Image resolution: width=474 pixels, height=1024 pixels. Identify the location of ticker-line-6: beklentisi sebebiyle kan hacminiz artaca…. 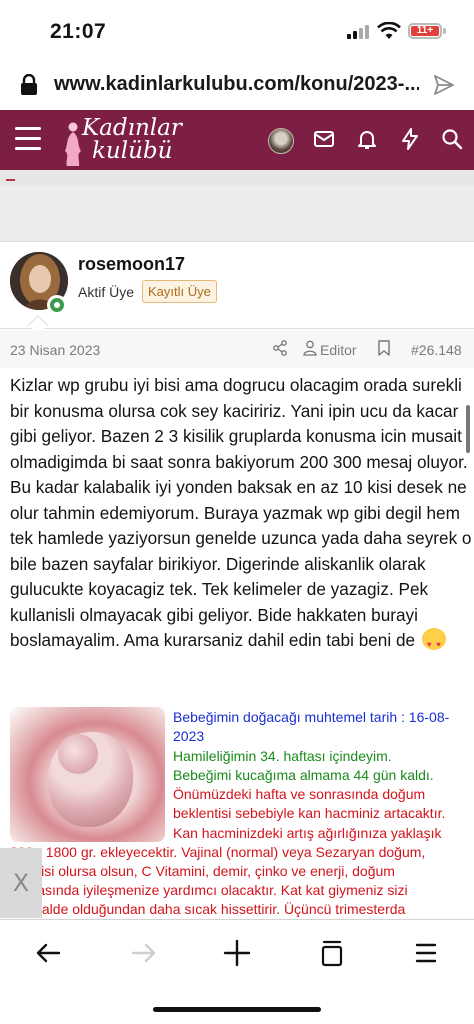
(309, 813).